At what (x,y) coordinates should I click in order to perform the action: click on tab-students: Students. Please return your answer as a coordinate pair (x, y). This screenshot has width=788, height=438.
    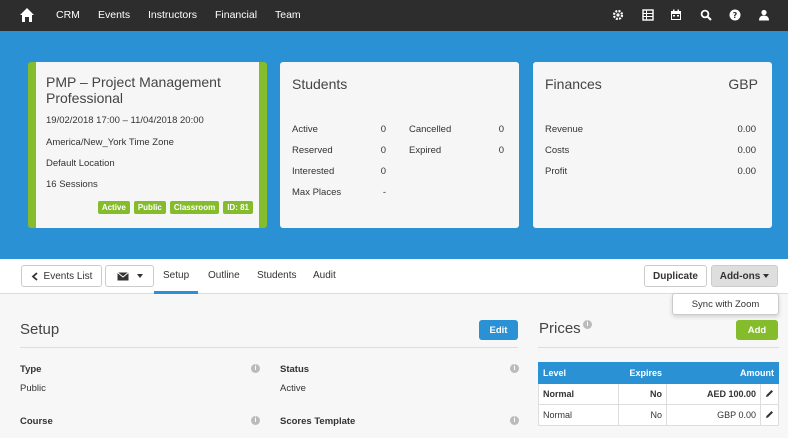
    Looking at the image, I should click on (276, 275).